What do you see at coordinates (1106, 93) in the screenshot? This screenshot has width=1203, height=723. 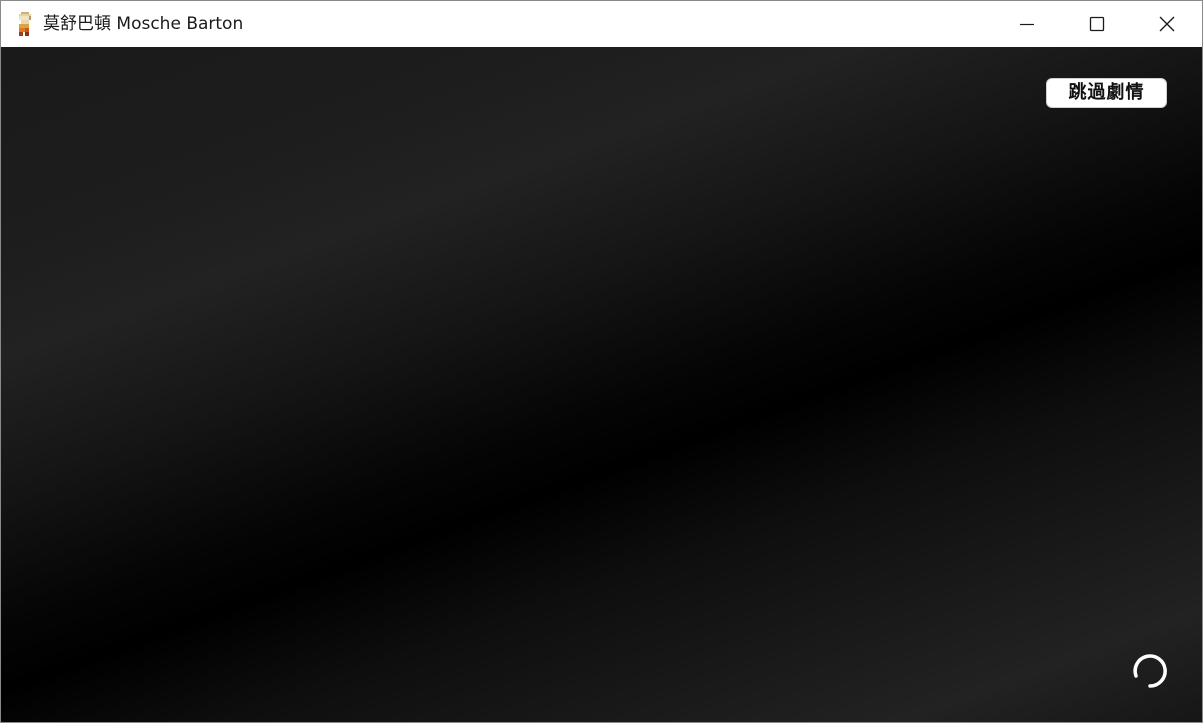 I see `skip-story-button: 跳過劇情` at bounding box center [1106, 93].